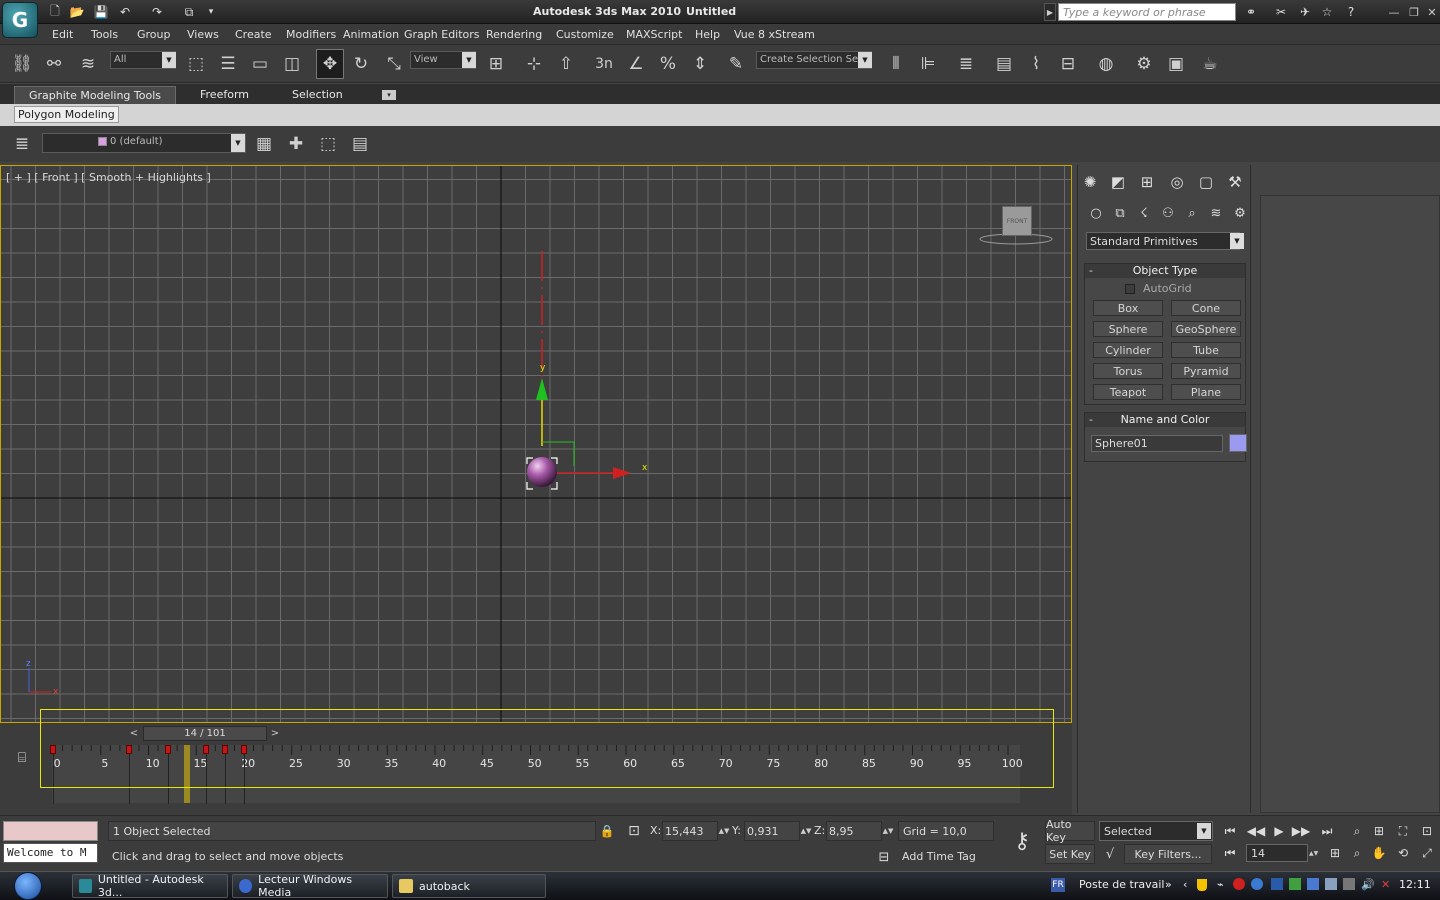 This screenshot has width=1440, height=900. Describe the element at coordinates (1301, 831) in the screenshot. I see `next-key-icon: ▶▶` at that location.